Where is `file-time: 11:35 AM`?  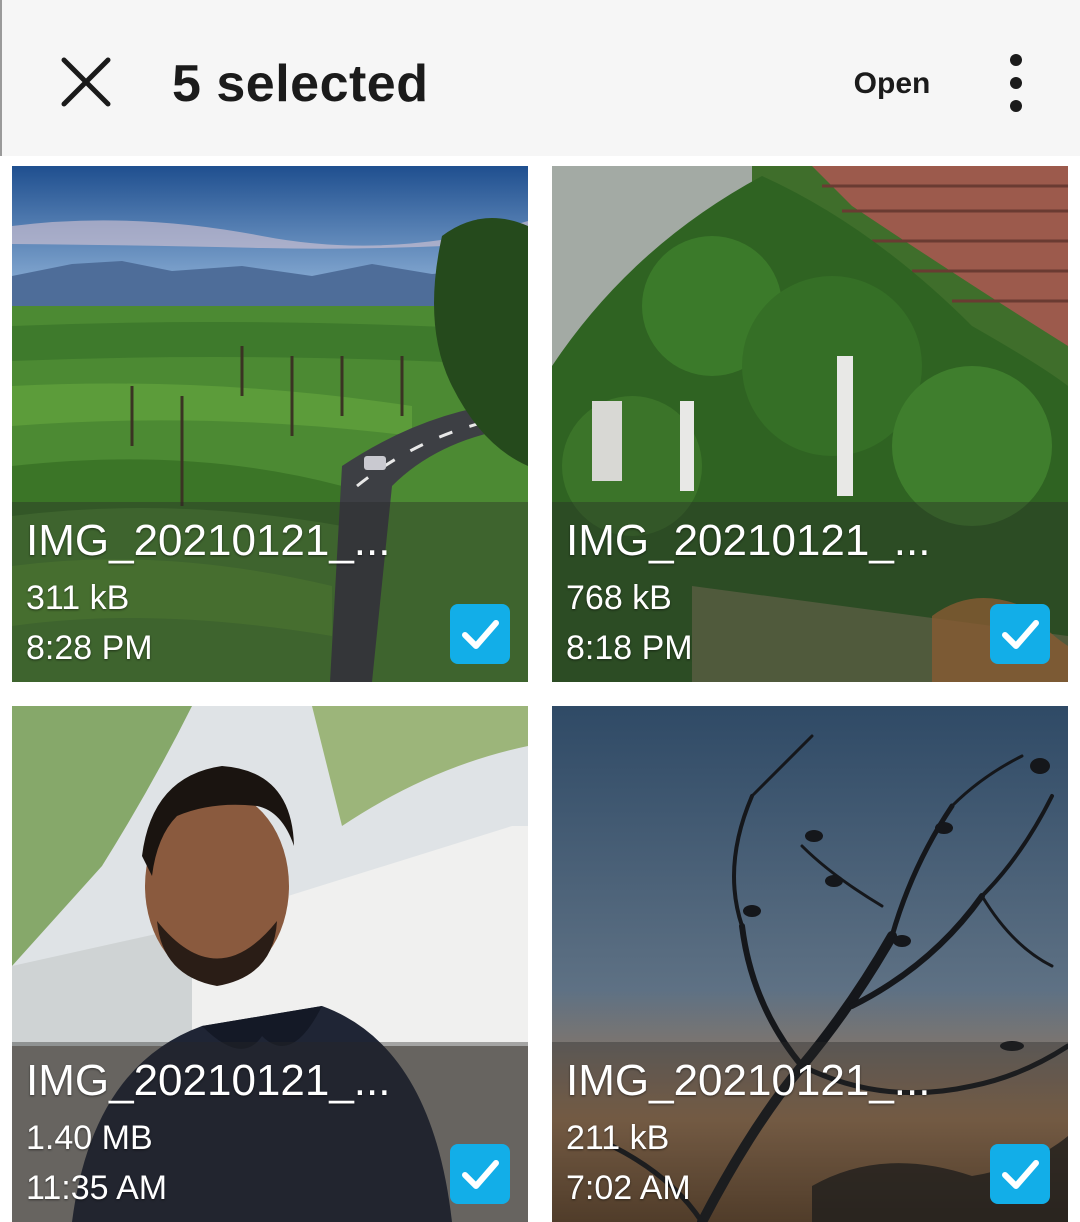 file-time: 11:35 AM is located at coordinates (97, 1188).